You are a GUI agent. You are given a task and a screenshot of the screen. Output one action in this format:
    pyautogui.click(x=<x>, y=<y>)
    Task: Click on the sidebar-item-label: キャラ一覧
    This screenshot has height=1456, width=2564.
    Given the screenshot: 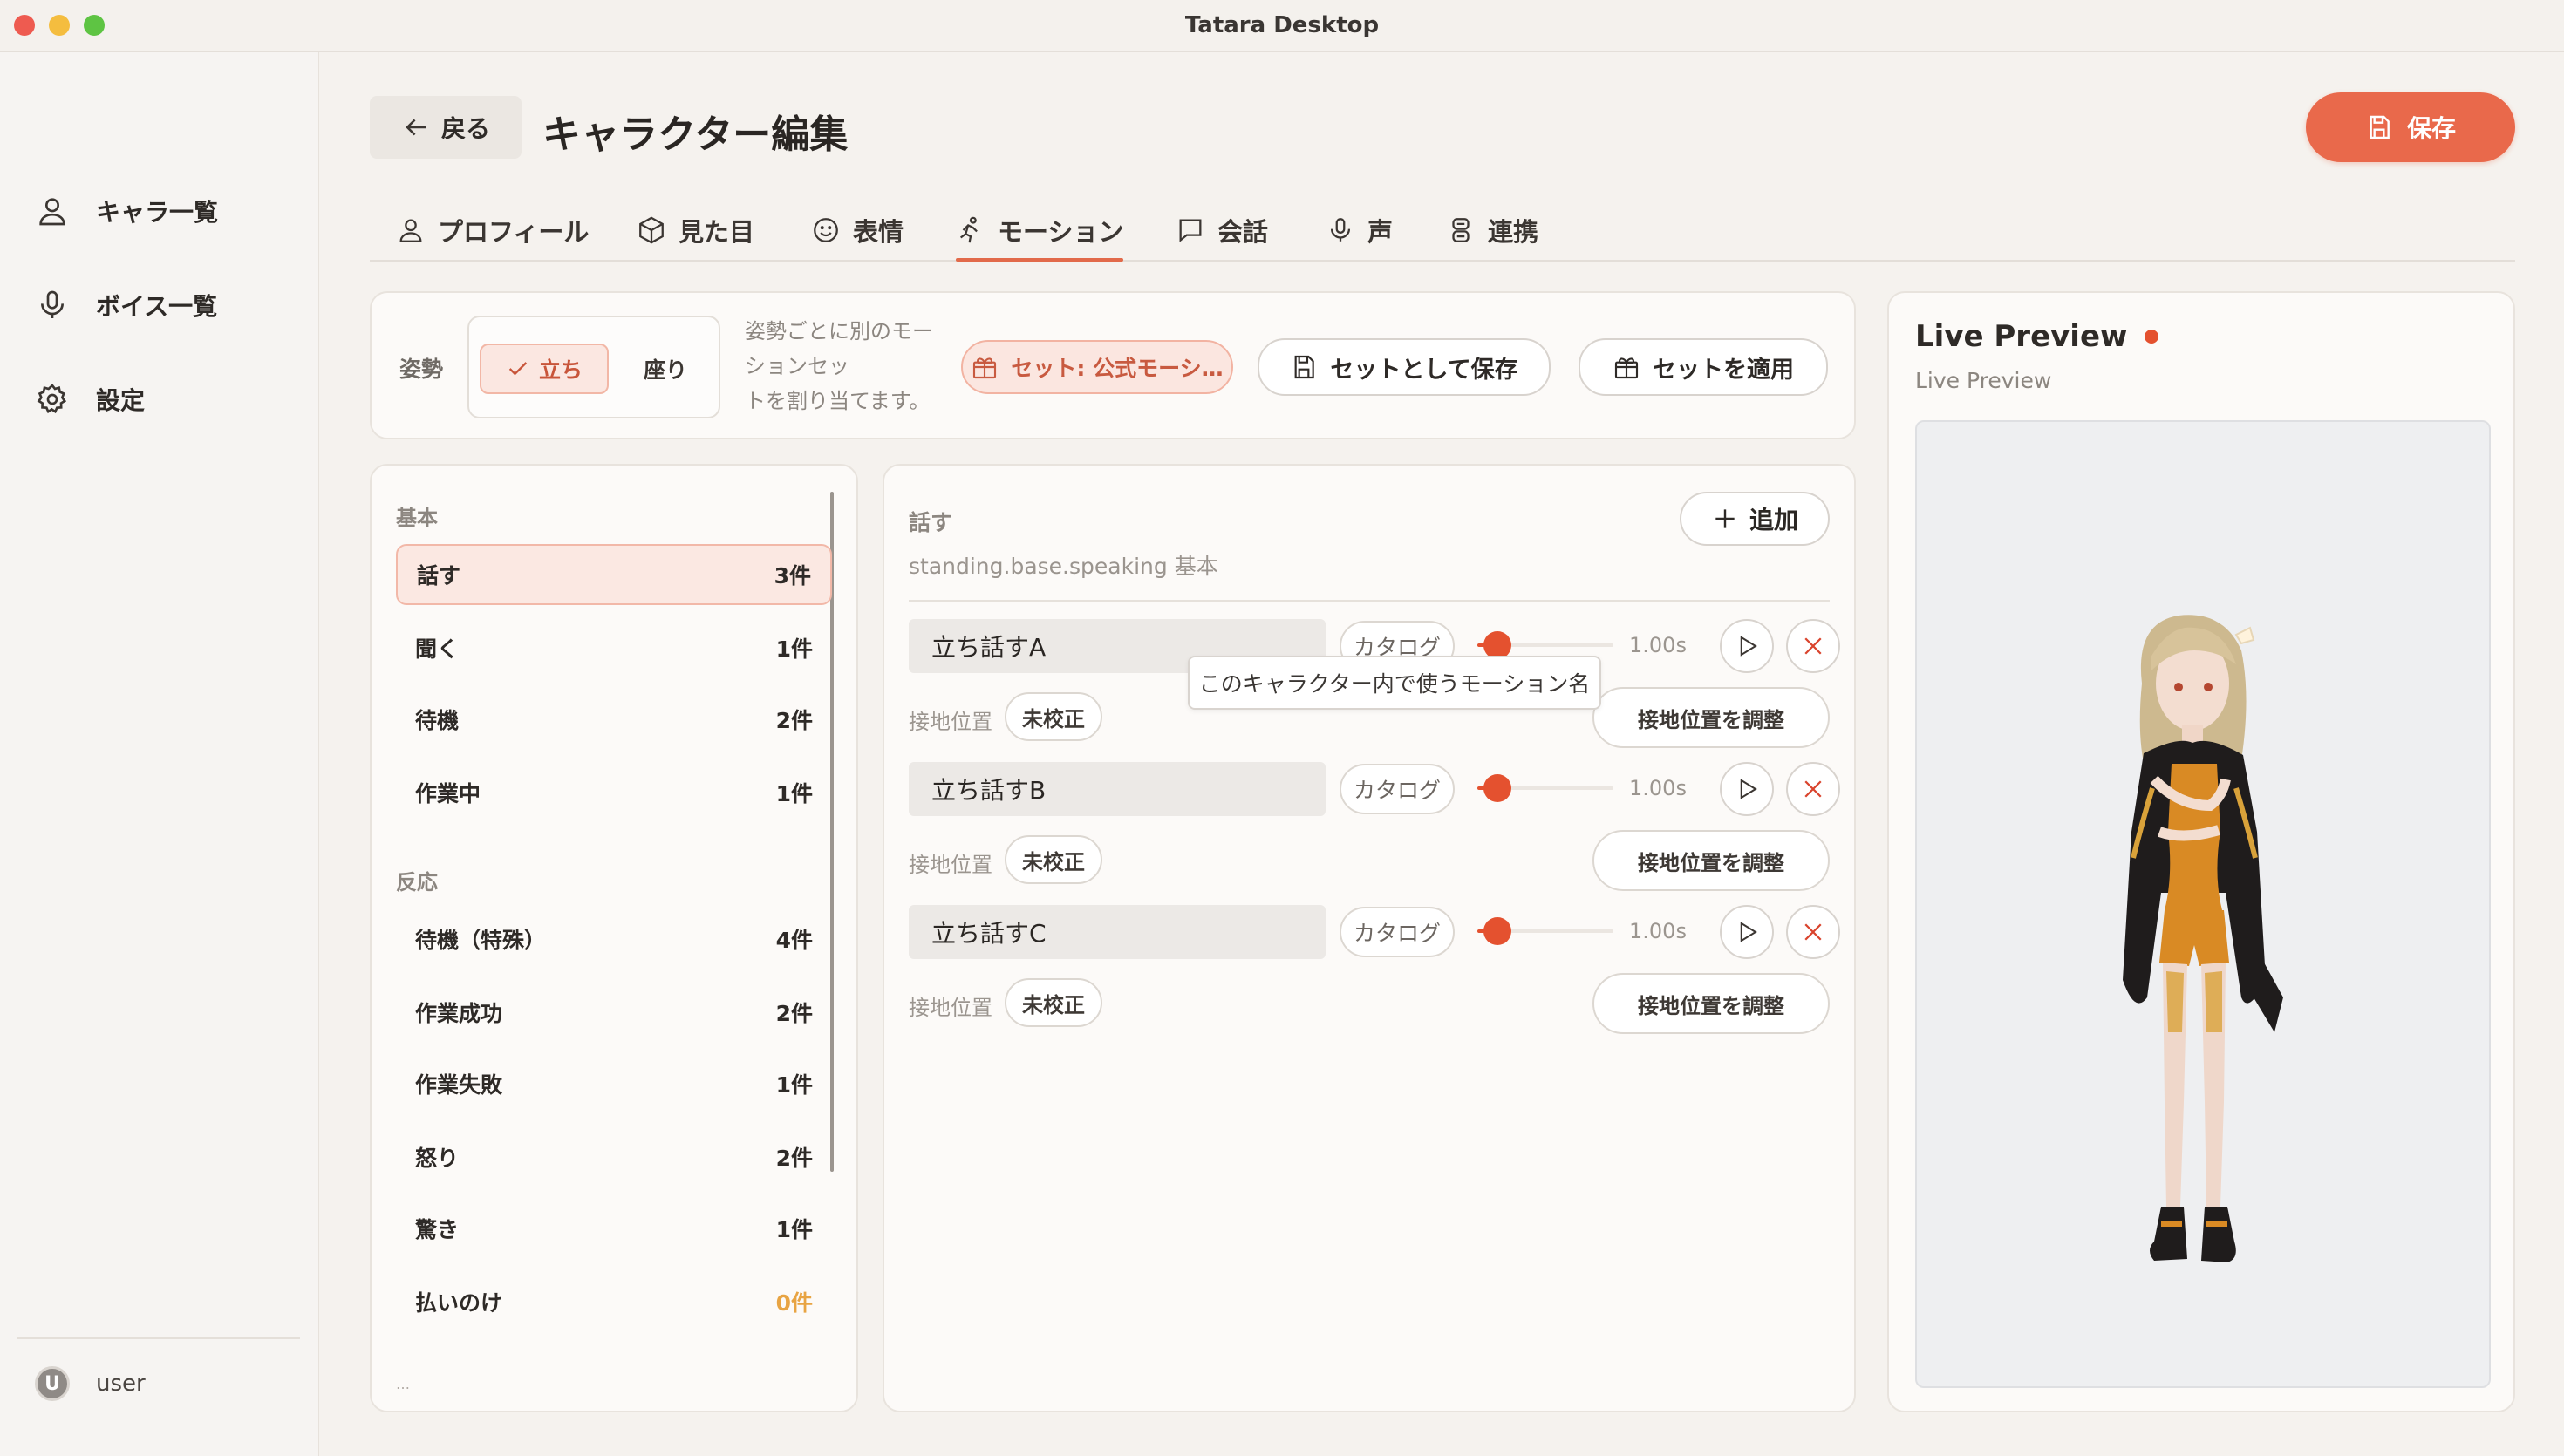 What is the action you would take?
    pyautogui.click(x=157, y=212)
    